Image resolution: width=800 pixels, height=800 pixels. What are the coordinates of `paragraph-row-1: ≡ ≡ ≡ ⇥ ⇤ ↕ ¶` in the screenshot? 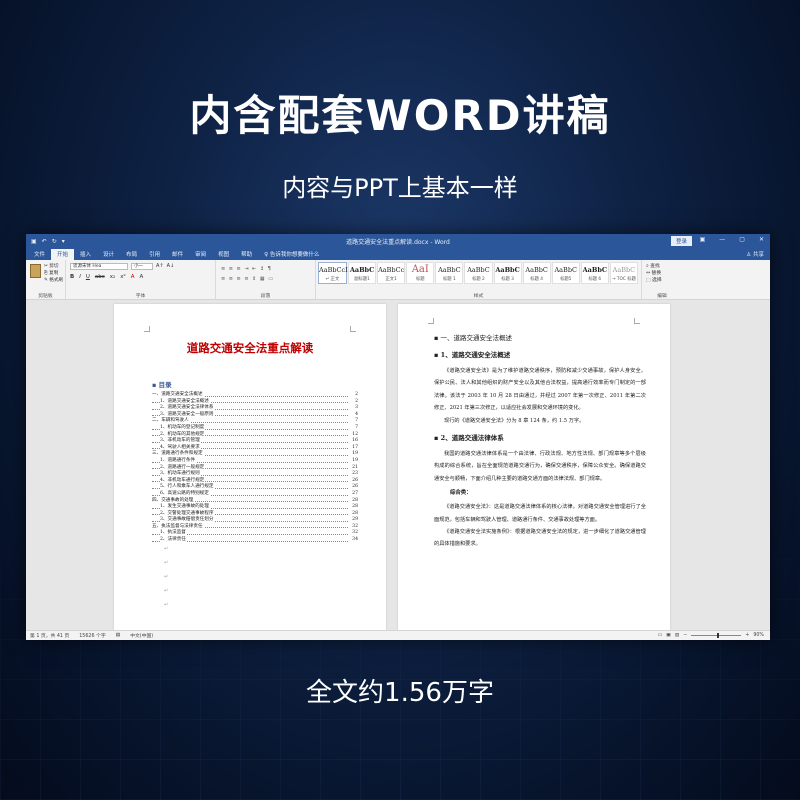 It's located at (247, 269).